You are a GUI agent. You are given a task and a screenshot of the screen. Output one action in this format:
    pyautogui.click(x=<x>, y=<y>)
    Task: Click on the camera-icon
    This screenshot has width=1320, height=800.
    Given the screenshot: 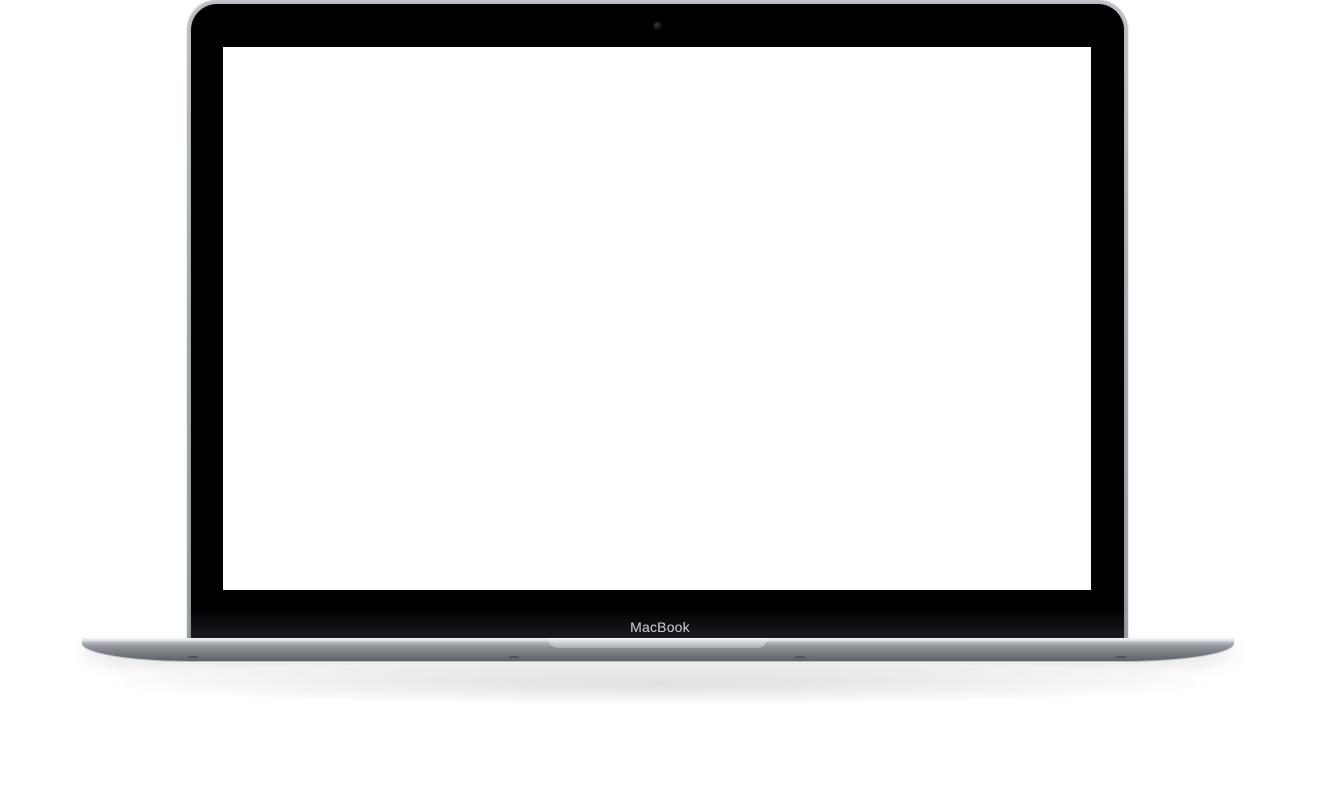 What is the action you would take?
    pyautogui.click(x=658, y=26)
    